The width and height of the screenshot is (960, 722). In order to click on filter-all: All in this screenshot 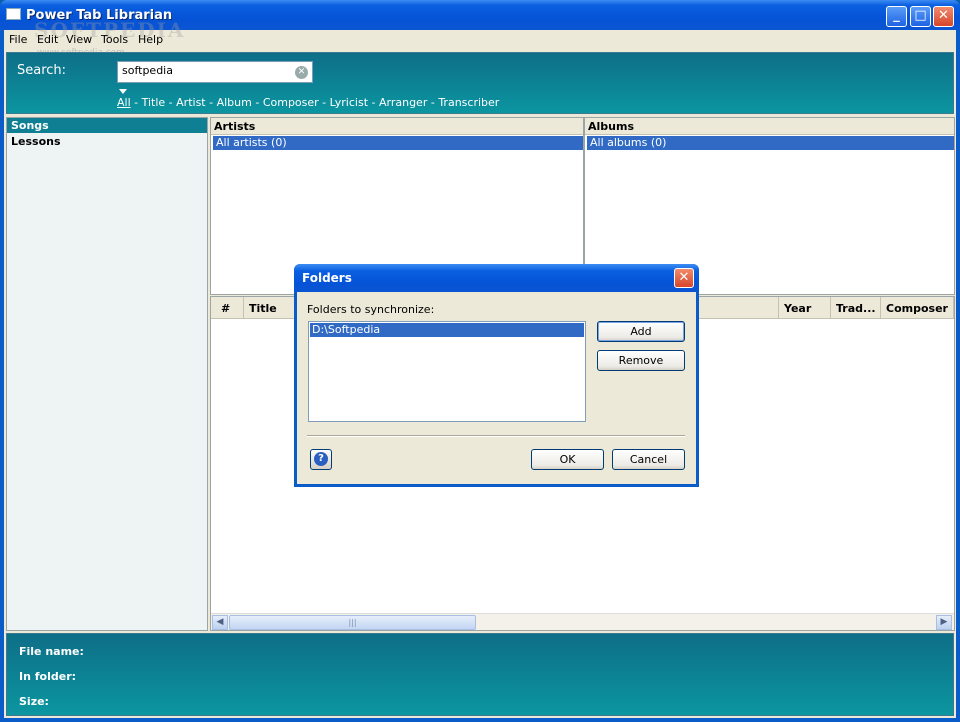, I will do `click(124, 102)`.